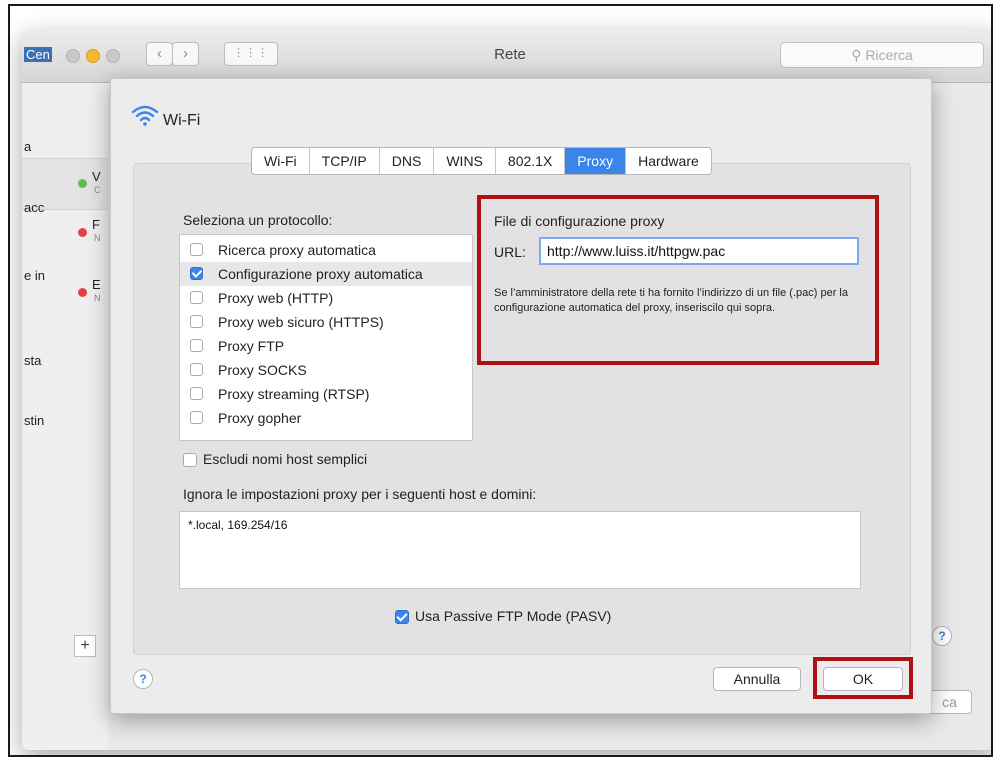 Image resolution: width=997 pixels, height=761 pixels. I want to click on service-name-fragment: E, so click(96, 284).